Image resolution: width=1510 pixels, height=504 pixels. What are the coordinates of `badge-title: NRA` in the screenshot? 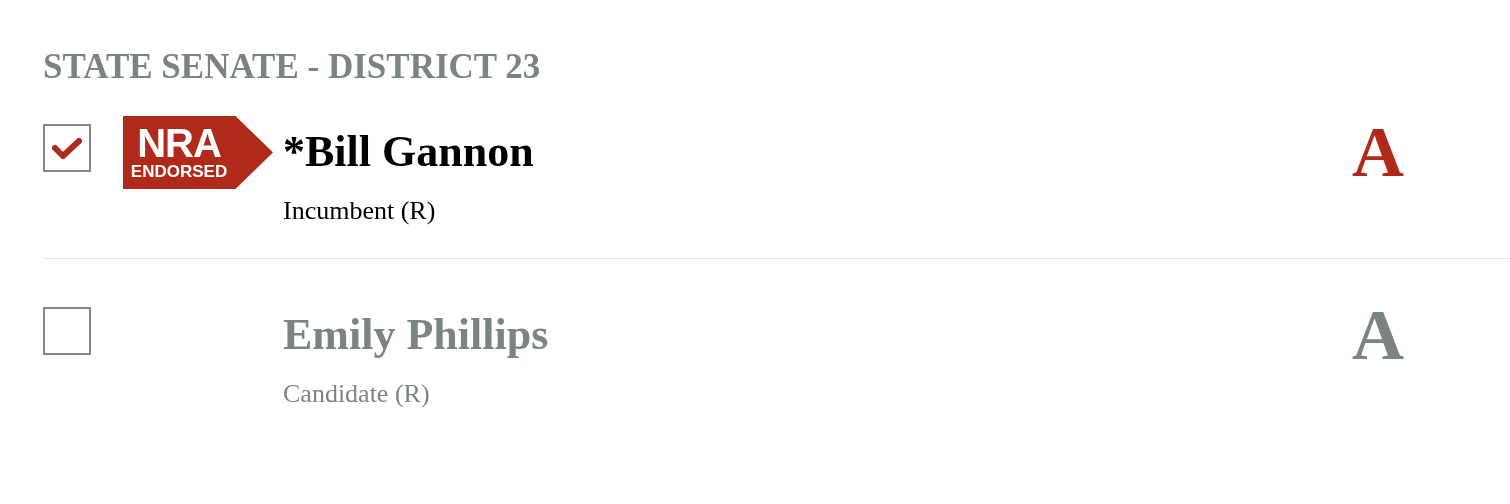 It's located at (179, 142).